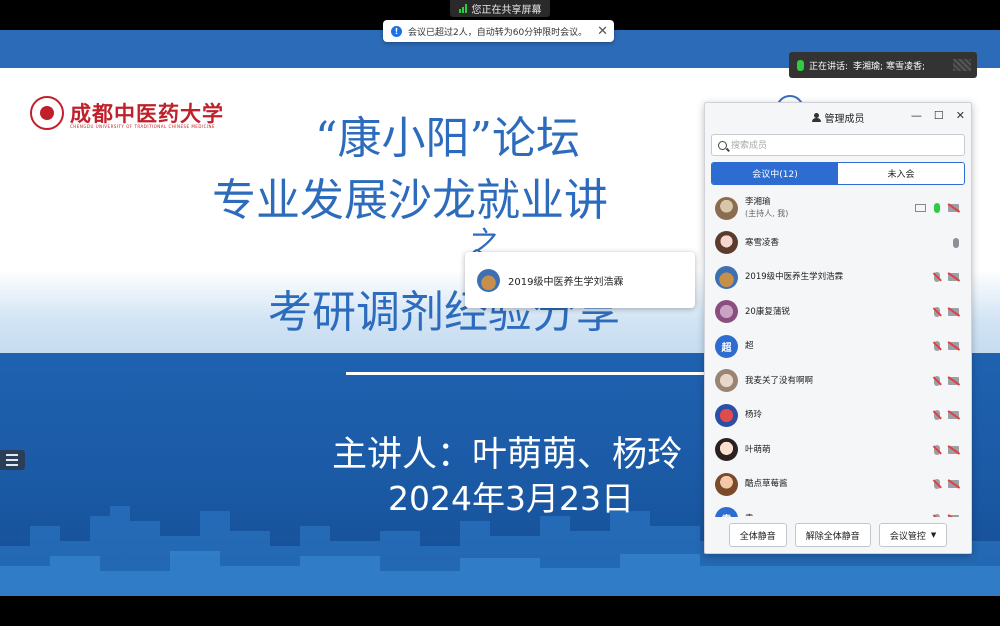 The height and width of the screenshot is (626, 1000). I want to click on bottom-bar, so click(500, 611).